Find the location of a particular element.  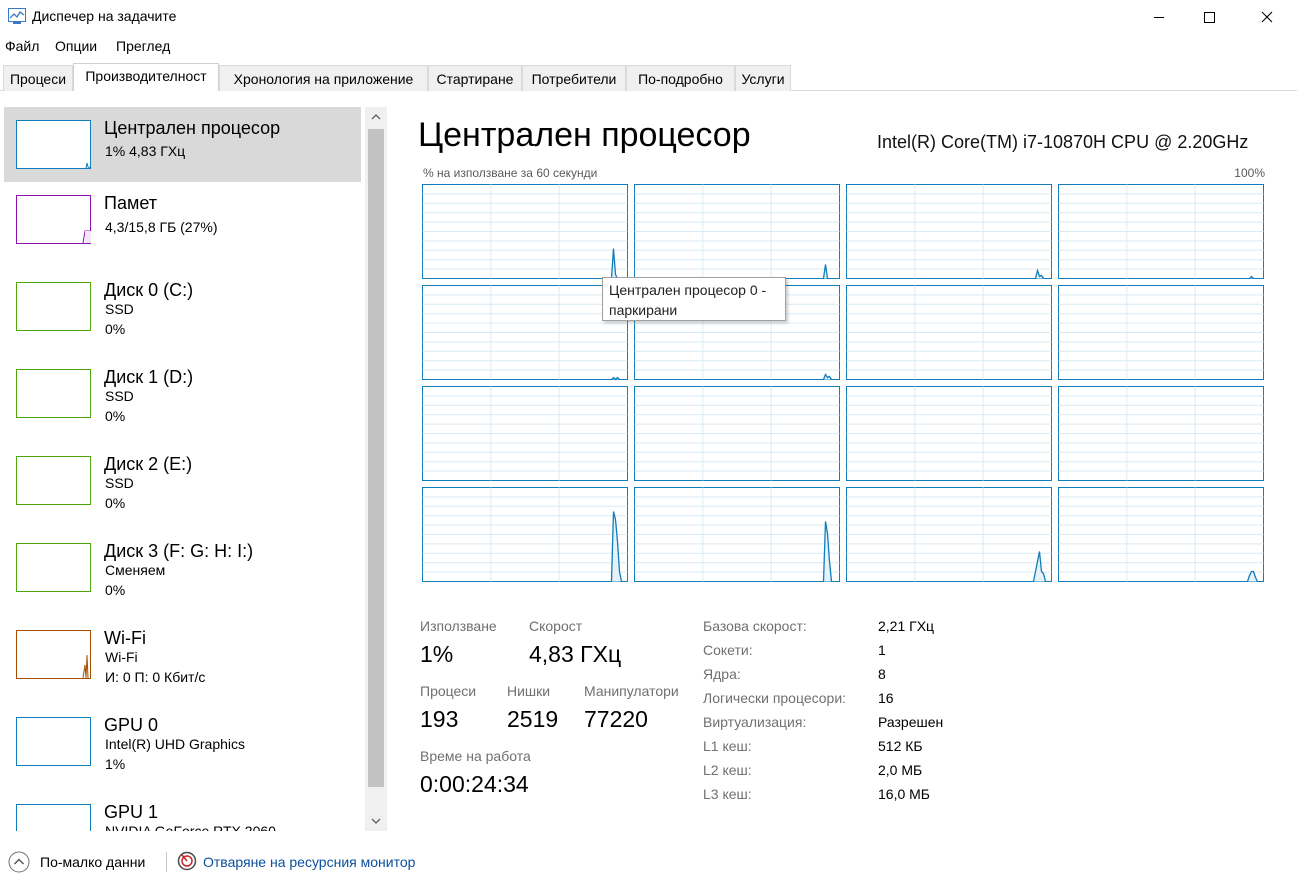

task-manager-icon is located at coordinates (17, 16).